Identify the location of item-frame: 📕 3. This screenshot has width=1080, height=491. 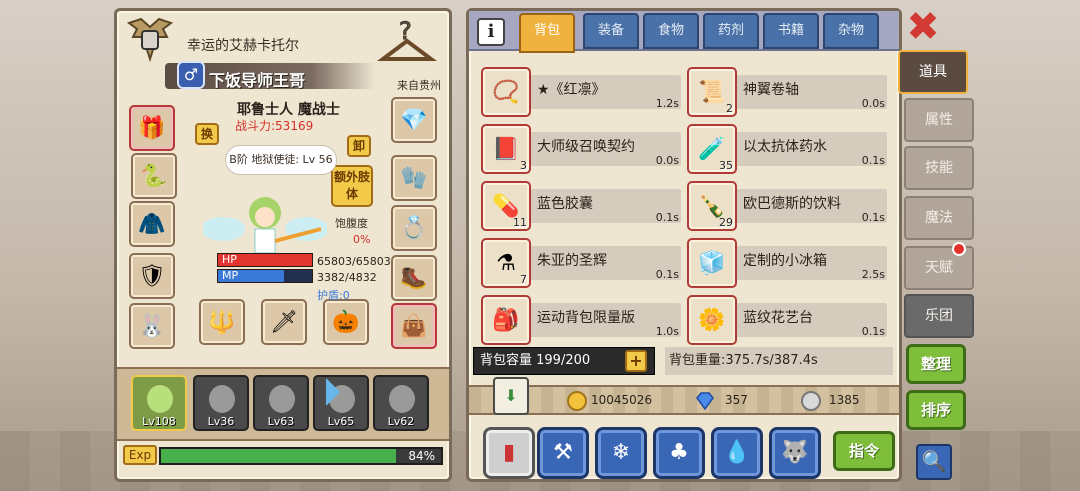
(506, 149).